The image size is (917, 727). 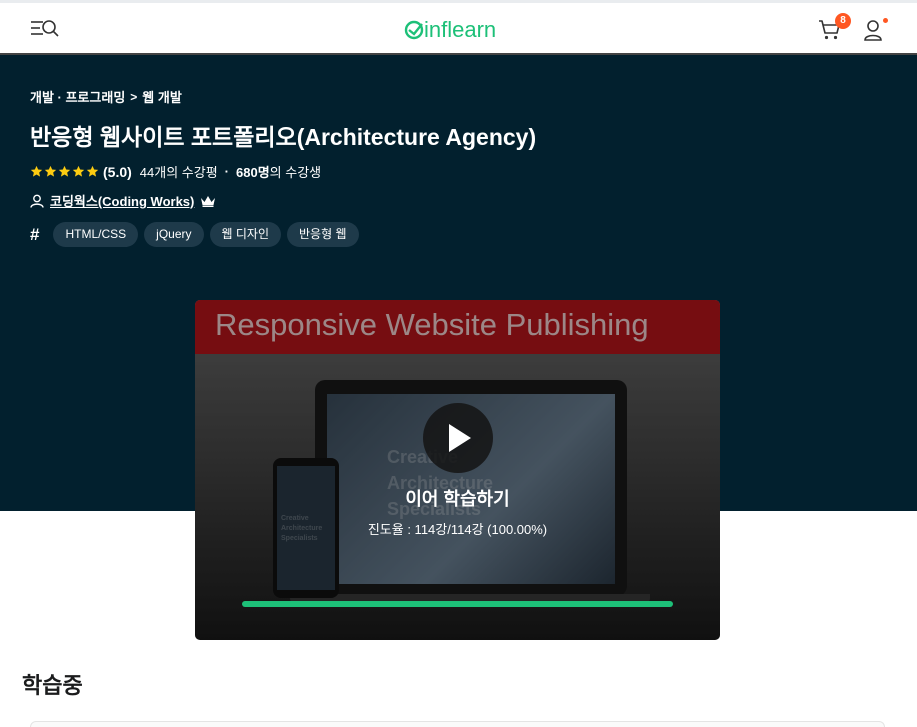 I want to click on top-navigation-bar: inflearn 8, so click(x=458, y=27).